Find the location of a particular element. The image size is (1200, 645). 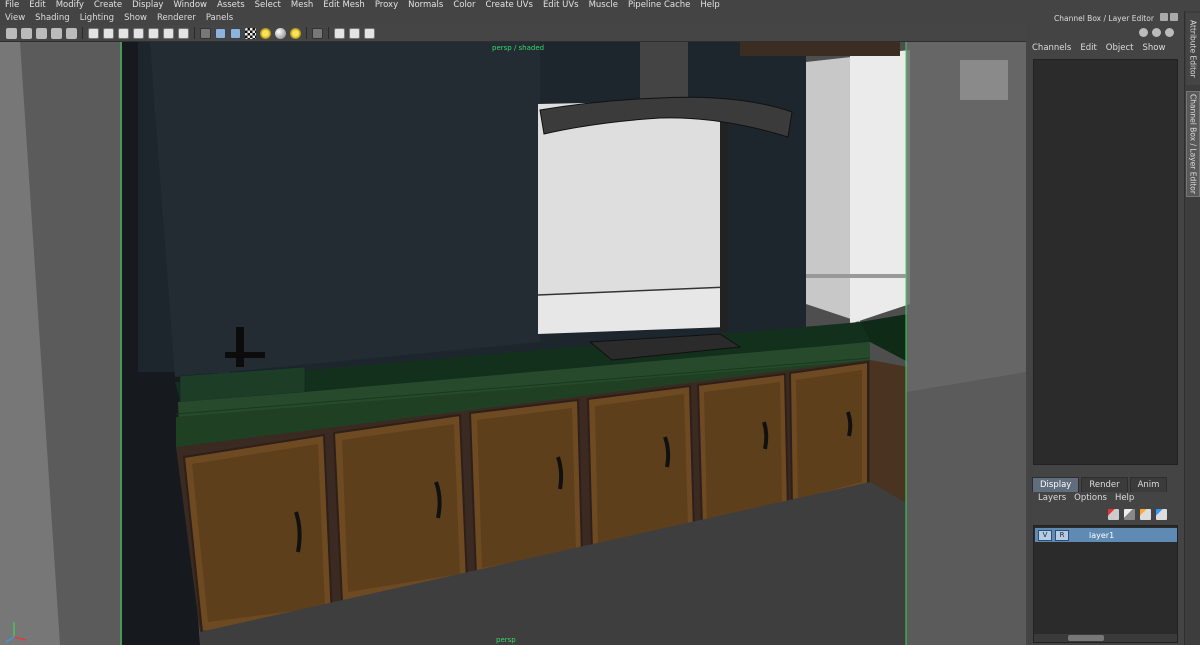

tab-channel-box-layer-editor: Channel Box / Layer Editor is located at coordinates (1193, 144).